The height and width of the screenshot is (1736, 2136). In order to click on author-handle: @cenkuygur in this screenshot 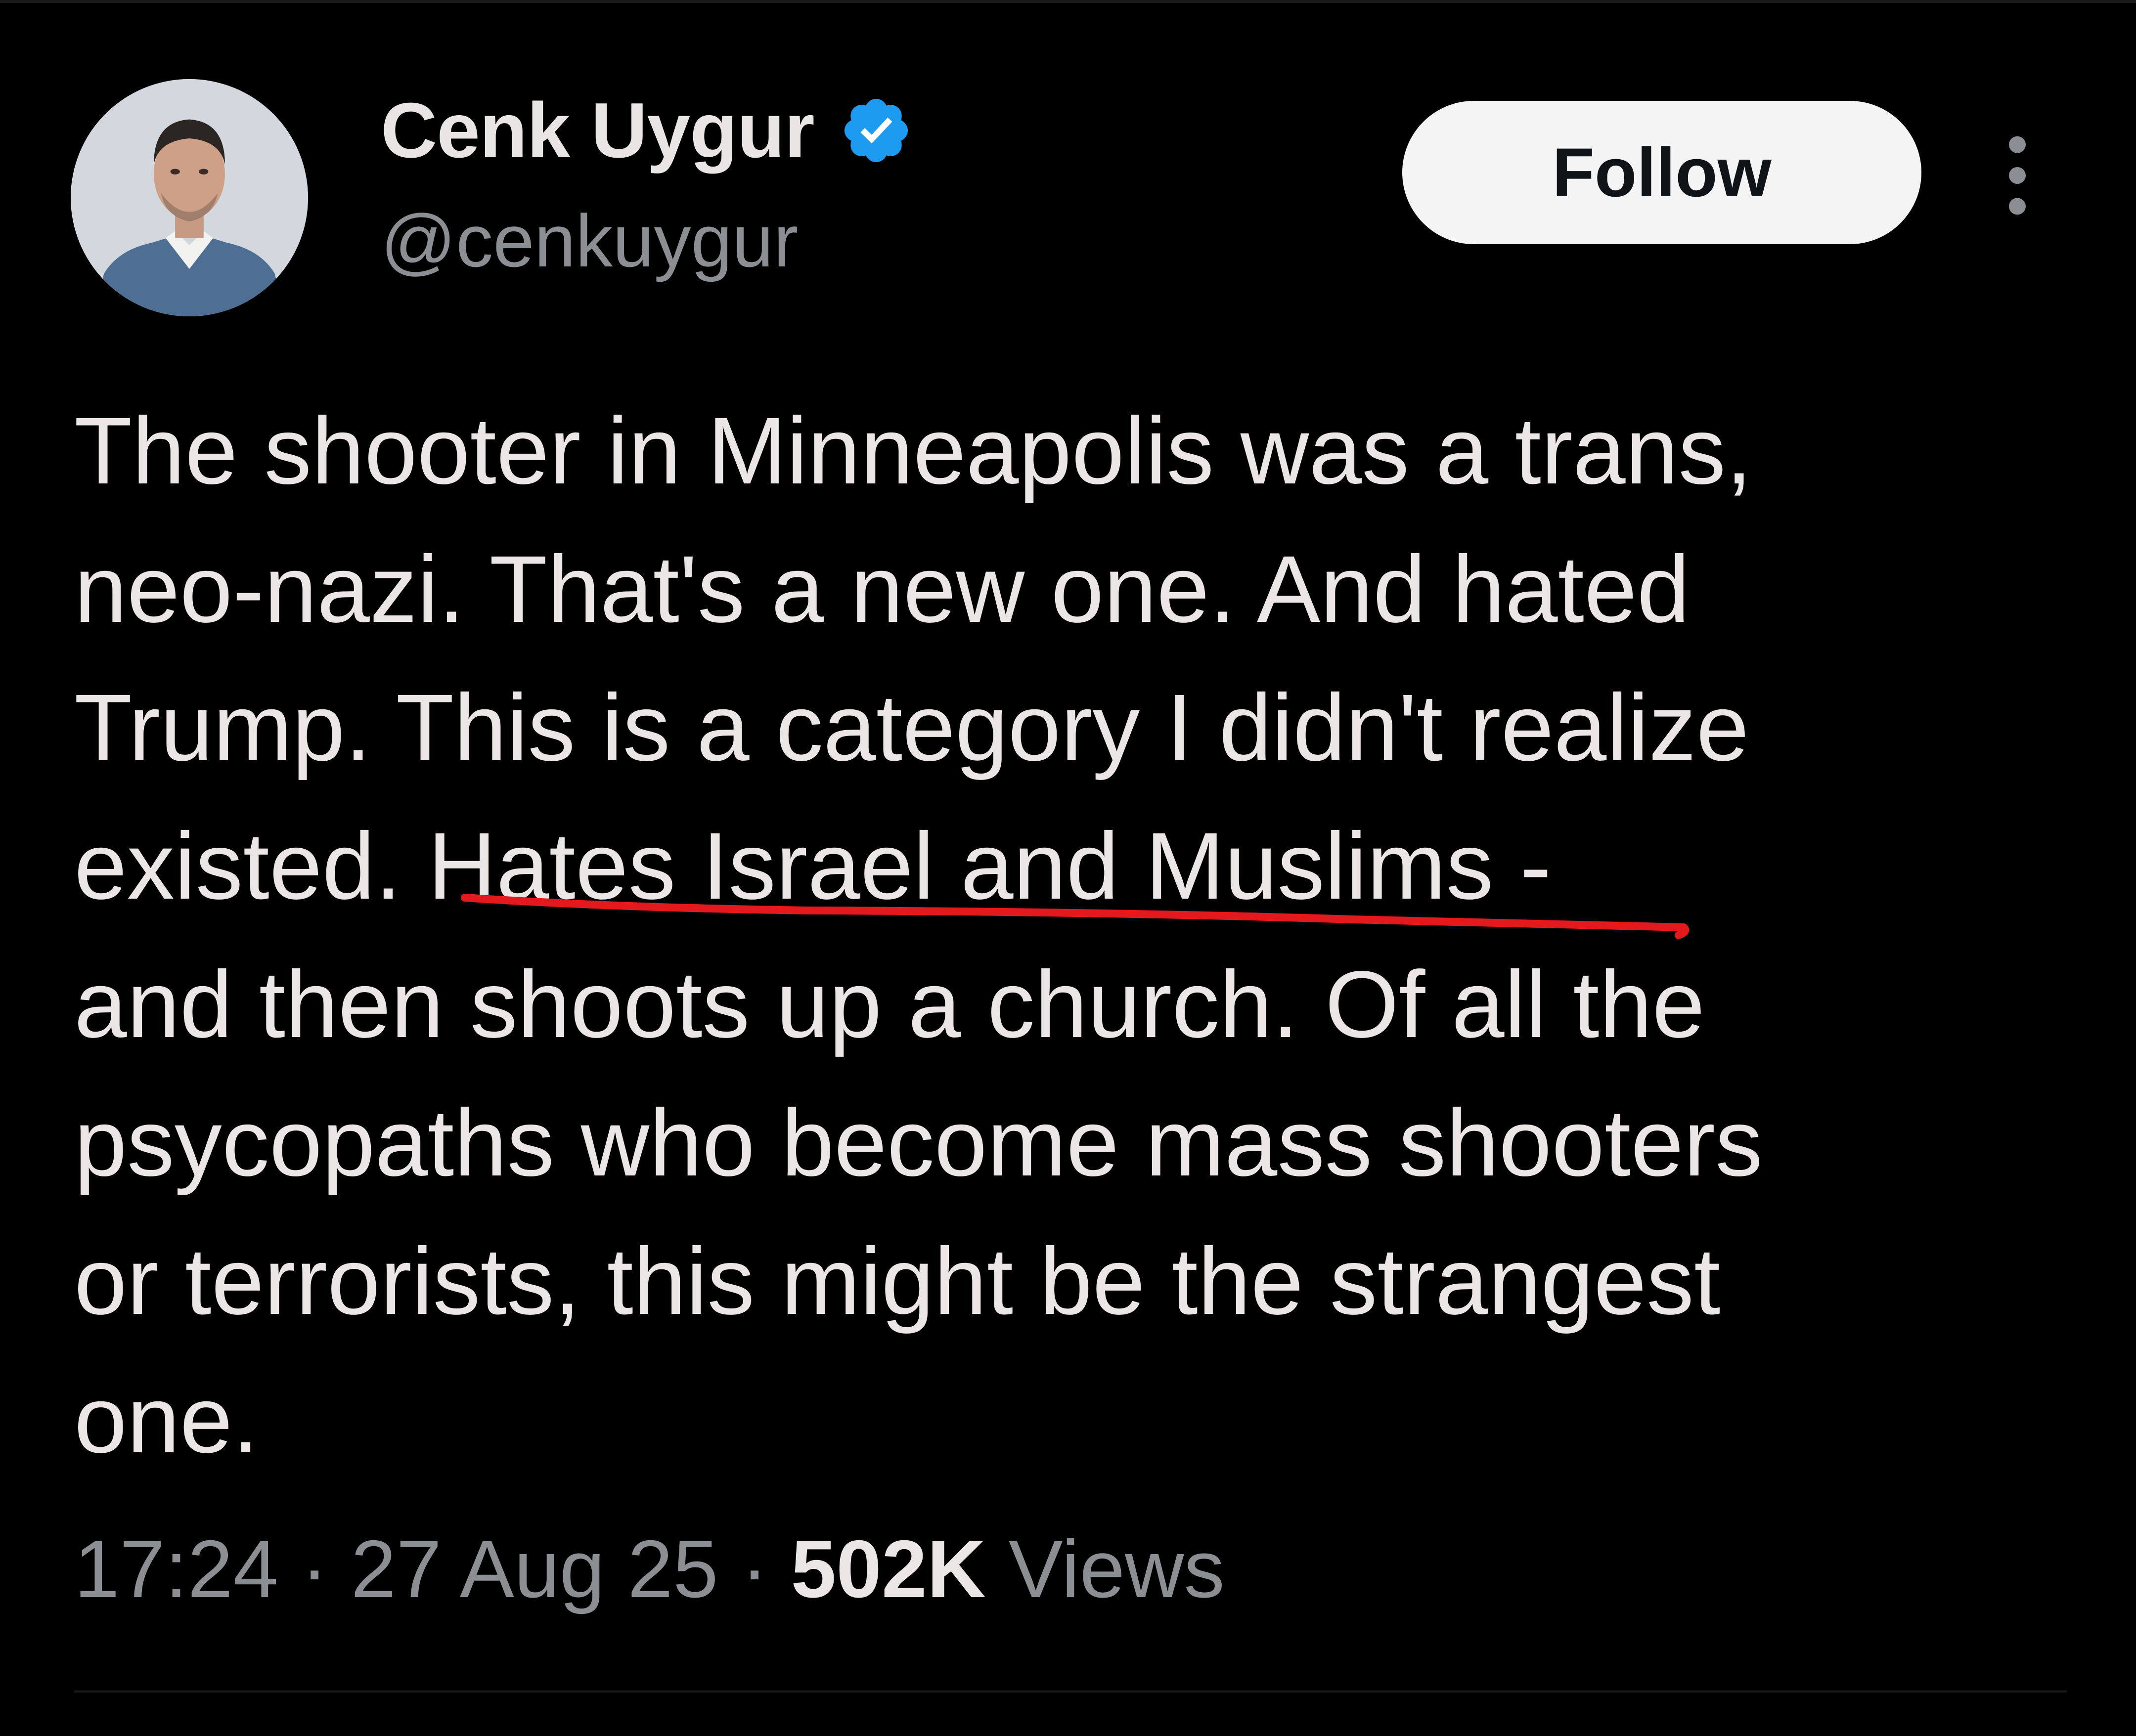, I will do `click(590, 241)`.